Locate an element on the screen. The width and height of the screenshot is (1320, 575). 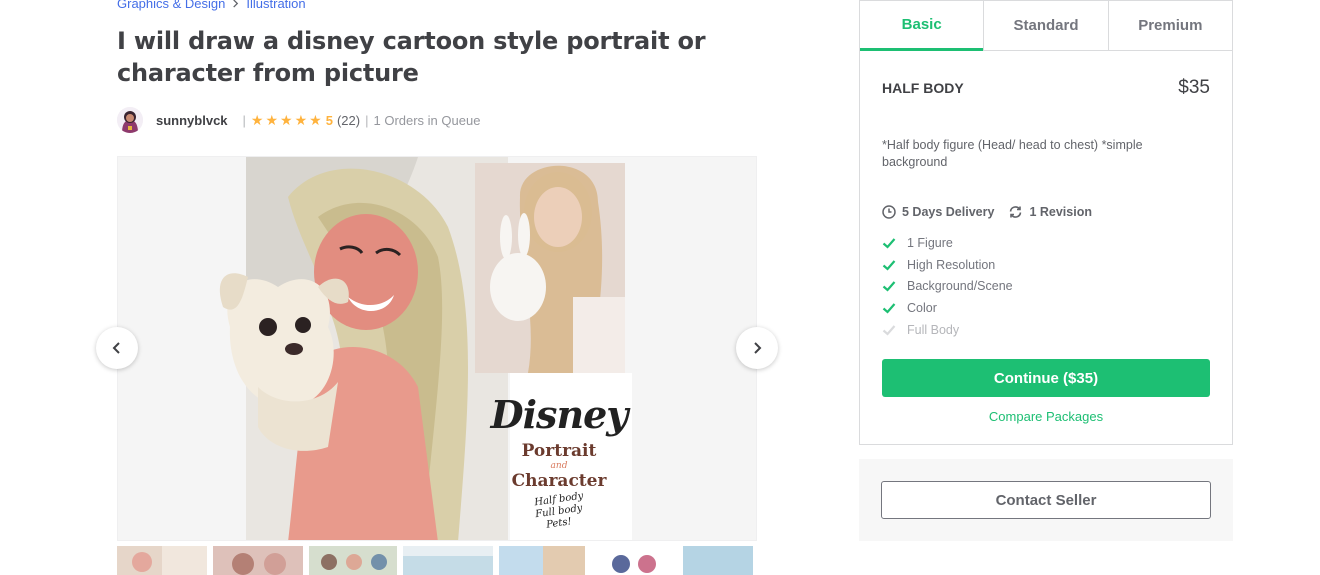
feature-item: 1 Figure is located at coordinates (947, 243).